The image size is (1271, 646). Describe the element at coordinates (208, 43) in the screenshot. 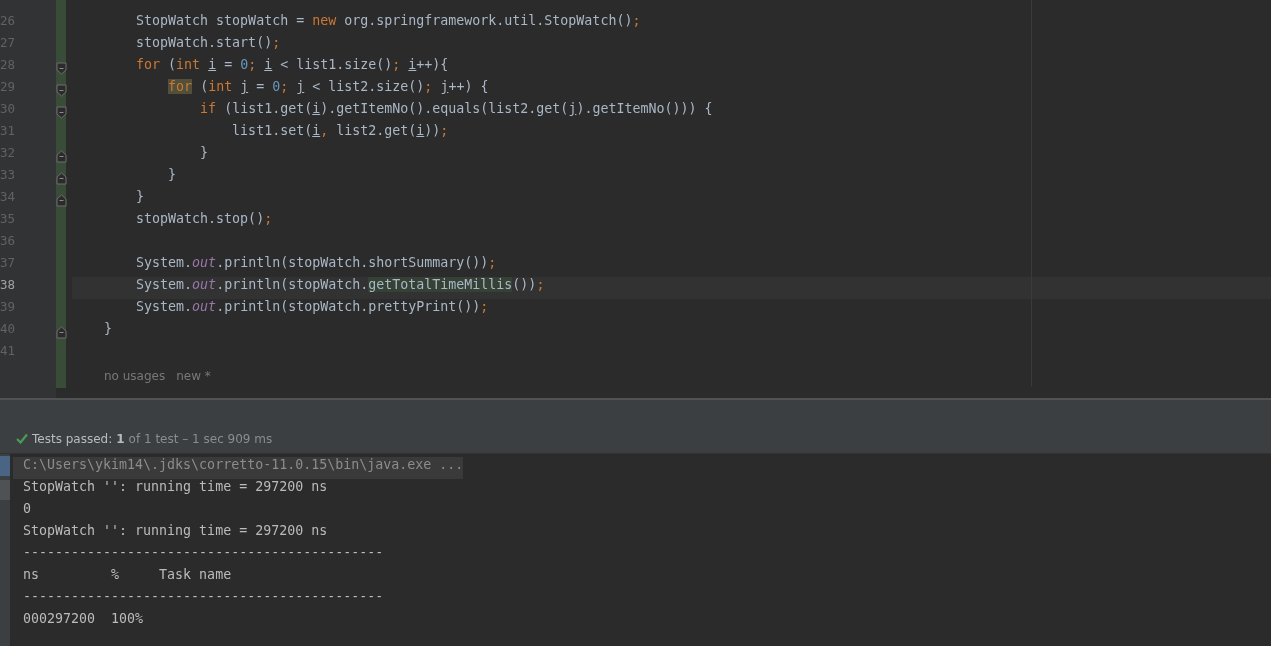

I see `code-line: stopWatch.start();` at that location.